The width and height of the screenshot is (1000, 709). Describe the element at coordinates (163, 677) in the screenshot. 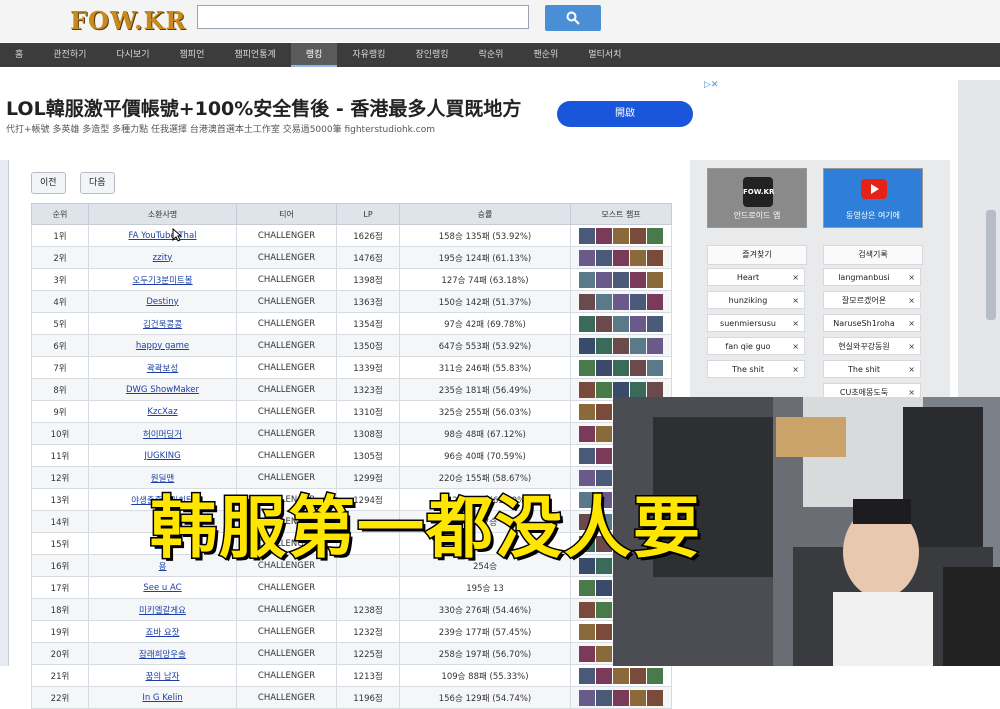

I see `summoner-name-link: 꿈의 남자` at that location.